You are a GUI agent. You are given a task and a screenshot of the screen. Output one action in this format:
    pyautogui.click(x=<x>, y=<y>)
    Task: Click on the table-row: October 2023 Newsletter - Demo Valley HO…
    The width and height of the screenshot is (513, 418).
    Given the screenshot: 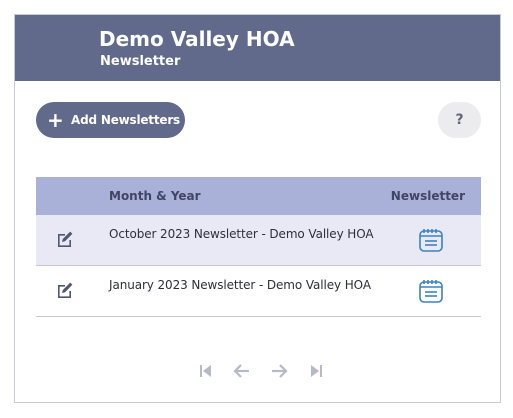 What is the action you would take?
    pyautogui.click(x=258, y=240)
    